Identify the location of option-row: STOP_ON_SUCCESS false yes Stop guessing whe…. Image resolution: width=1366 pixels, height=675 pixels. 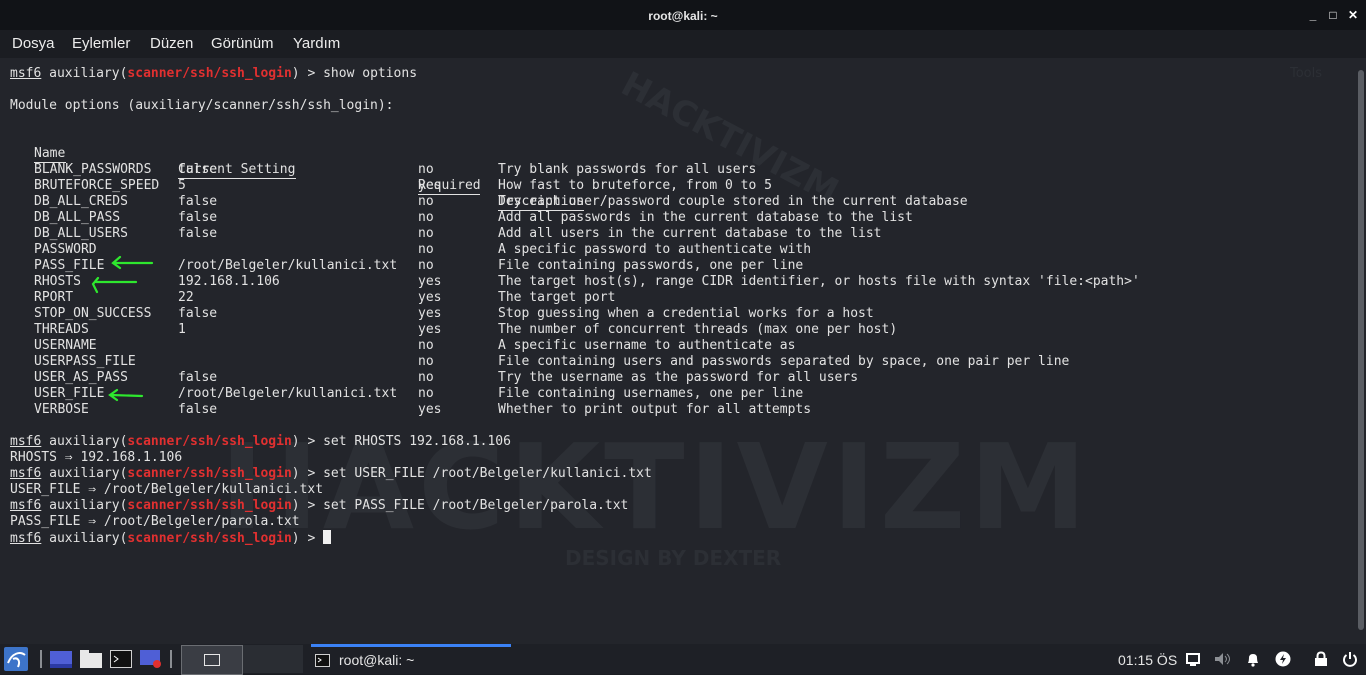
(660, 314).